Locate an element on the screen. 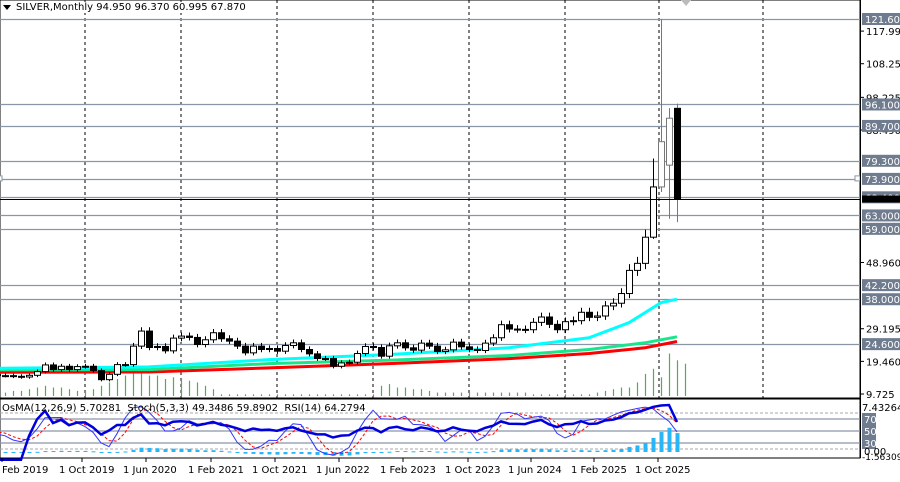  time-axis-label: Feb 2019 is located at coordinates (25, 470).